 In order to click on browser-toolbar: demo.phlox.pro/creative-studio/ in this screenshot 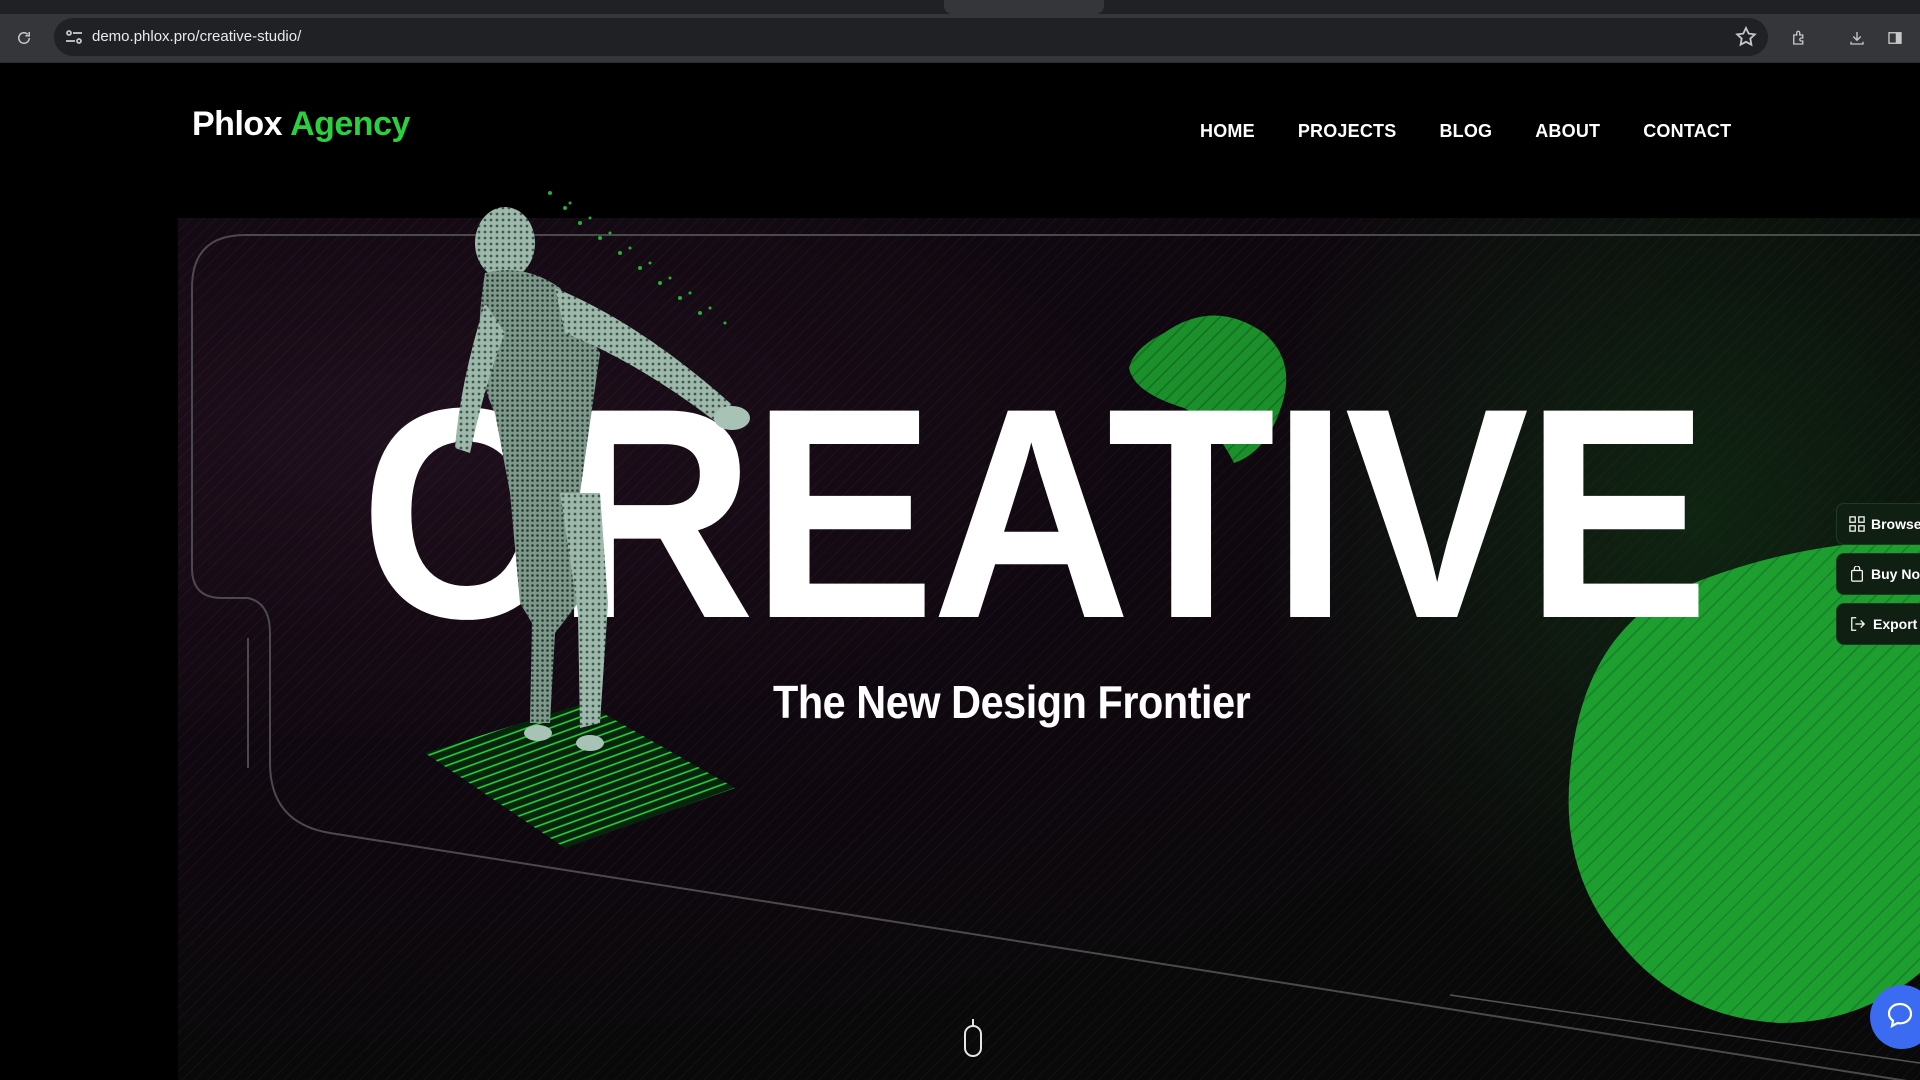, I will do `click(960, 38)`.